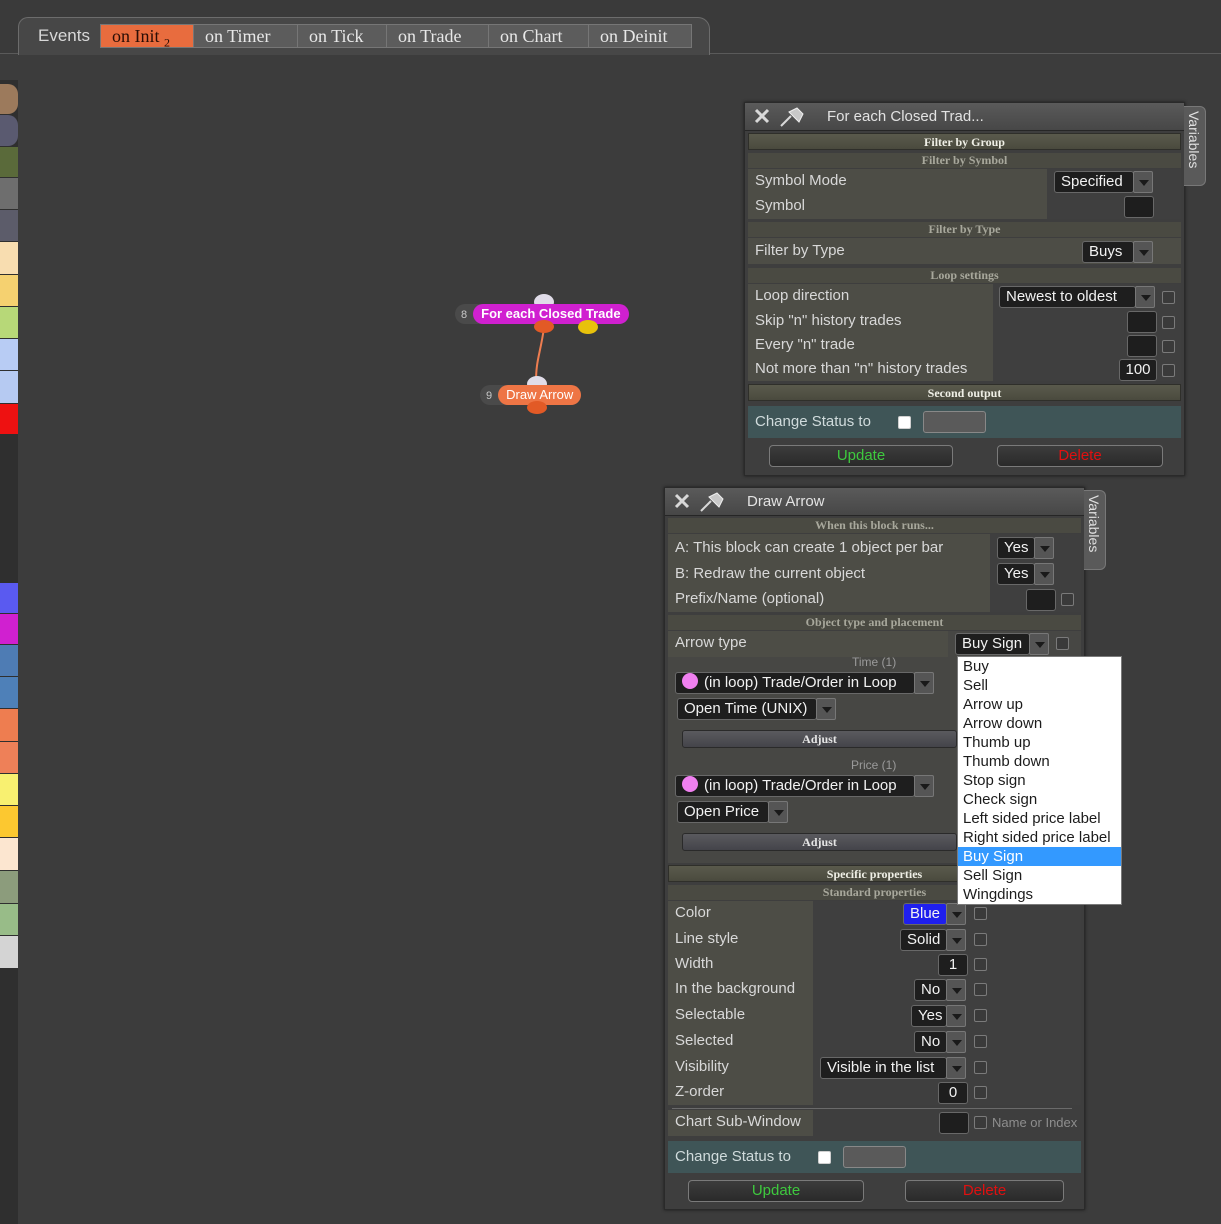 The image size is (1221, 1224). Describe the element at coordinates (1168, 370) in the screenshot. I see `not-more-than-checkbox` at that location.